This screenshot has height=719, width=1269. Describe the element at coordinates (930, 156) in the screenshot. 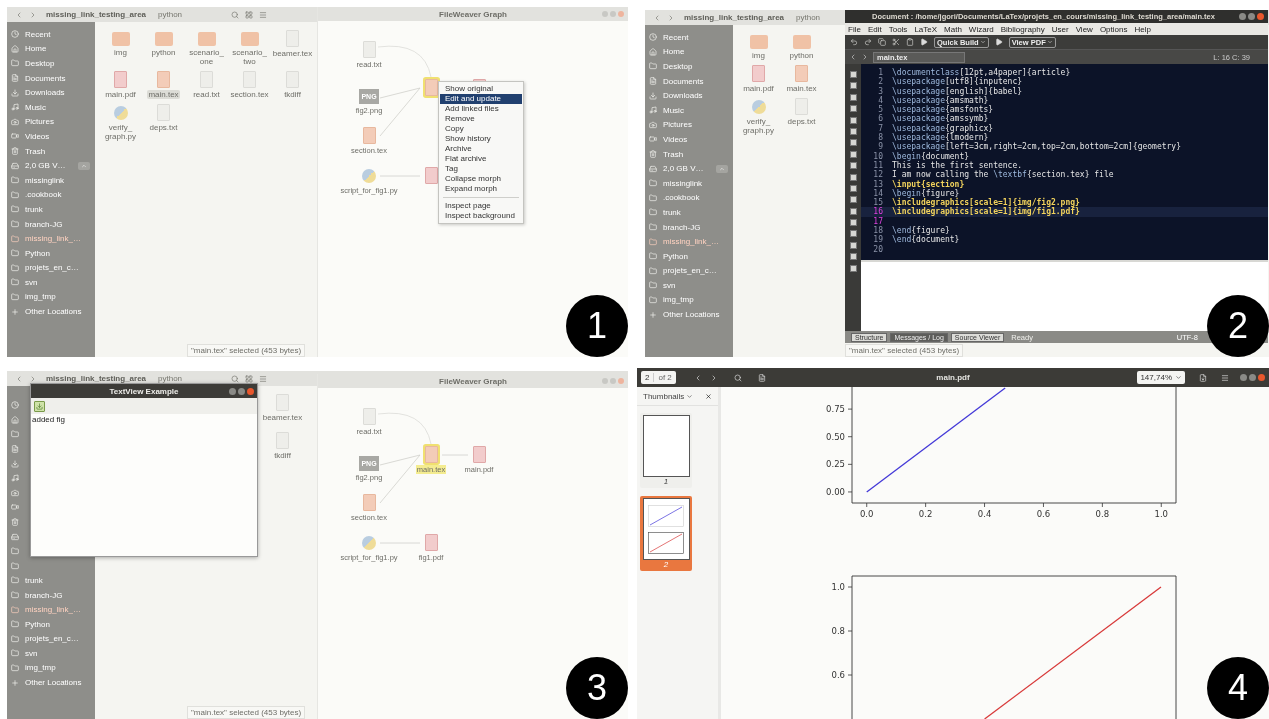

I see `code-line: \begin{document}` at that location.